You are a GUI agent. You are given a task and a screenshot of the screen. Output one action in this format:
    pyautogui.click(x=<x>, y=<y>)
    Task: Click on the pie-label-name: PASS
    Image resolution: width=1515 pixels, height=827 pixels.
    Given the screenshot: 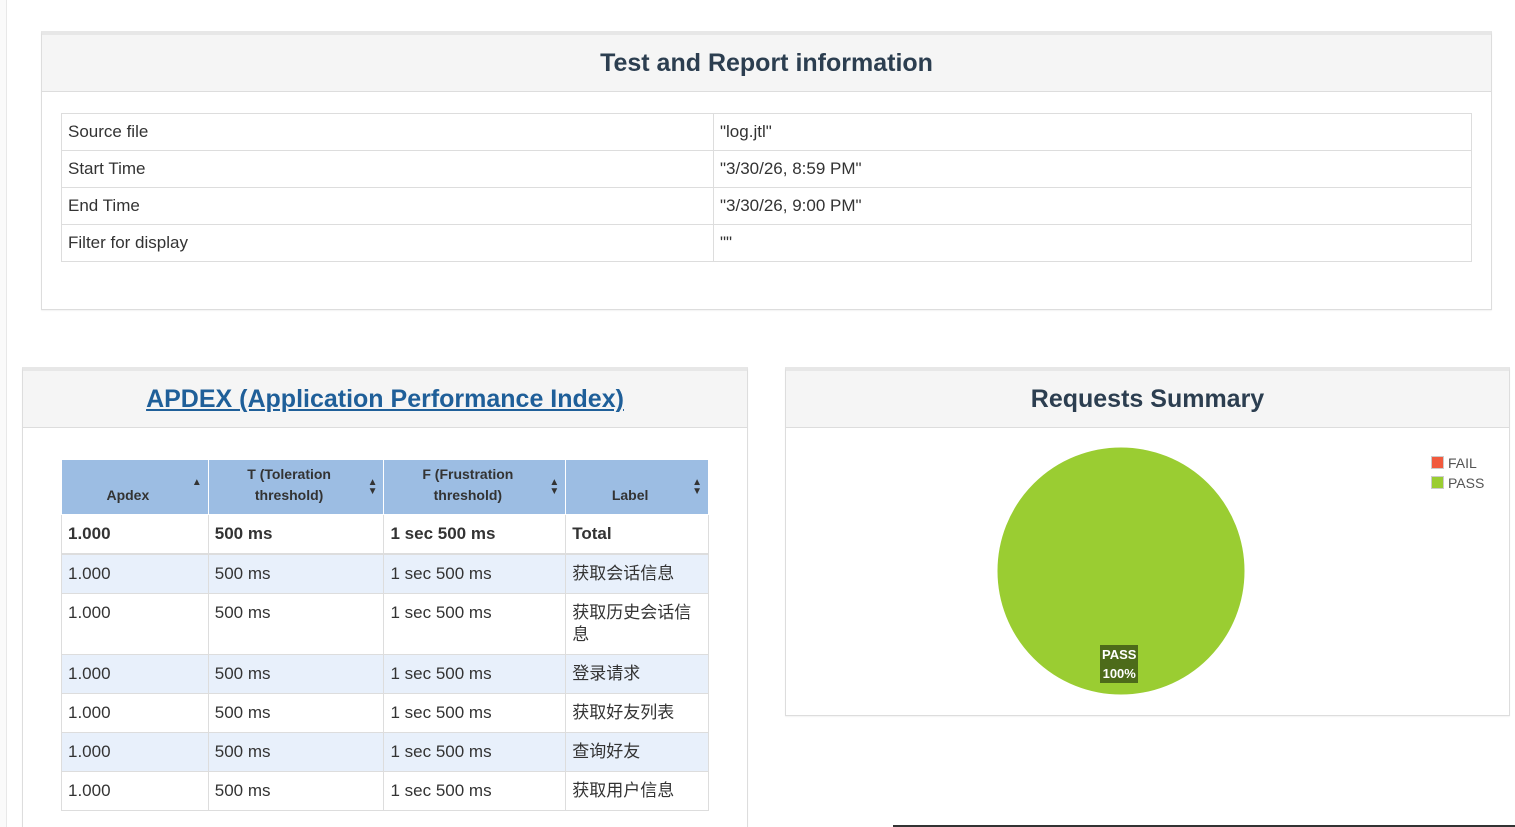 What is the action you would take?
    pyautogui.click(x=1119, y=654)
    